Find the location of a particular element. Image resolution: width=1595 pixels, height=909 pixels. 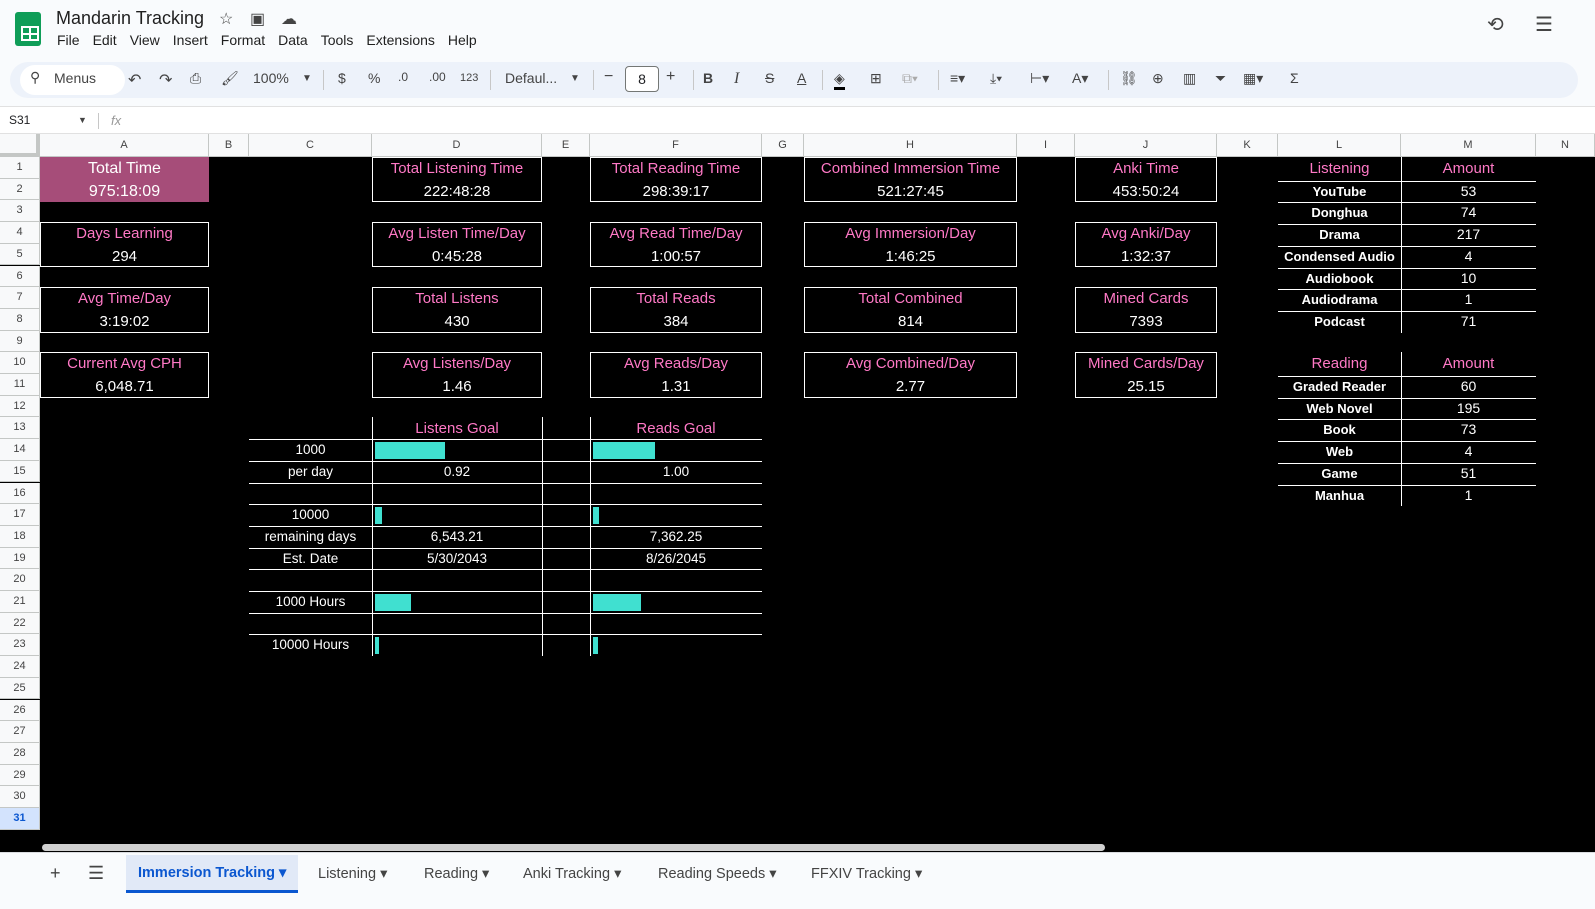

number-format-button: 123 is located at coordinates (469, 78).